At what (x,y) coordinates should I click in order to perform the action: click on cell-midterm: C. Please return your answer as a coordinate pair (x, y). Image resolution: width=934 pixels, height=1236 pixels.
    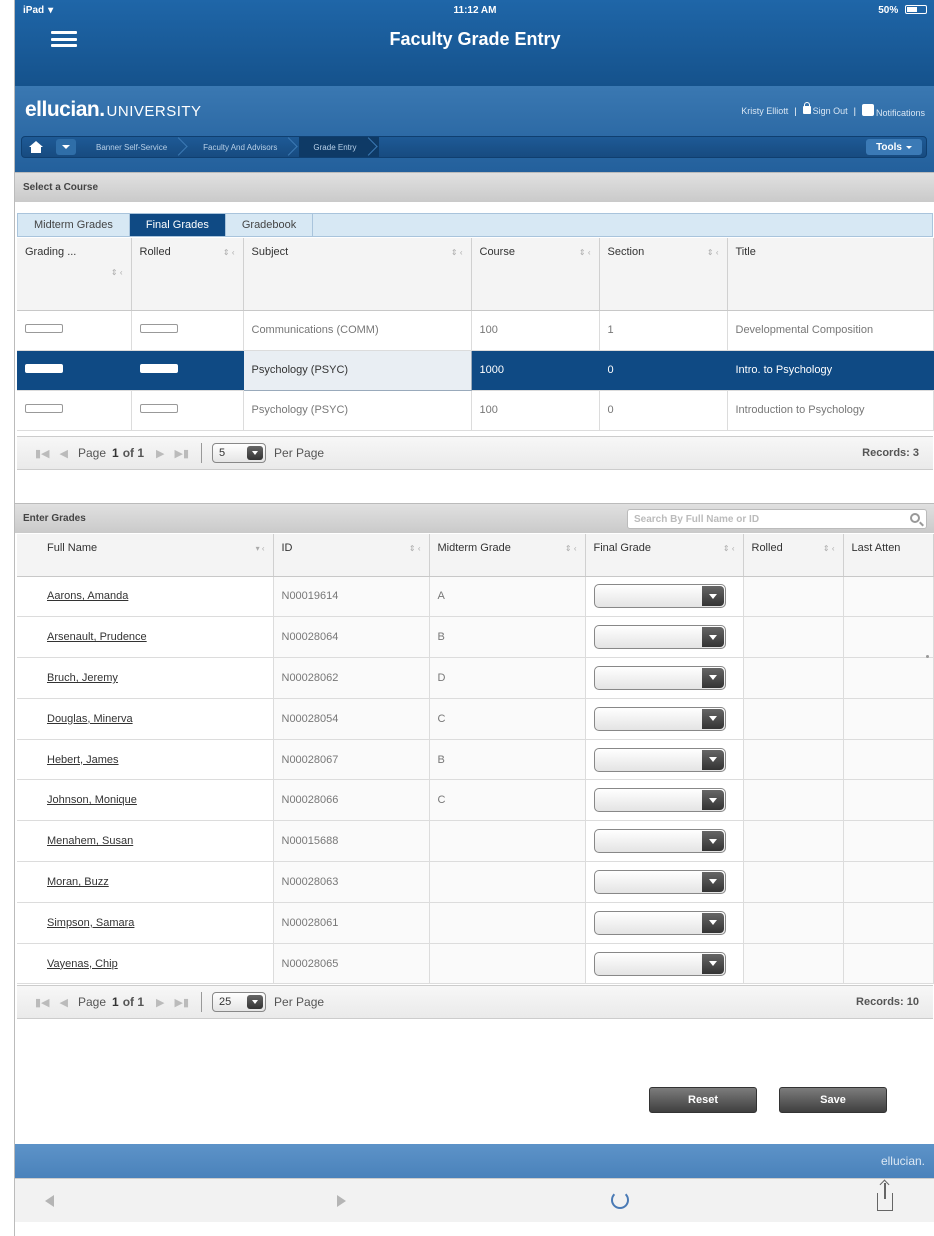
    Looking at the image, I should click on (507, 800).